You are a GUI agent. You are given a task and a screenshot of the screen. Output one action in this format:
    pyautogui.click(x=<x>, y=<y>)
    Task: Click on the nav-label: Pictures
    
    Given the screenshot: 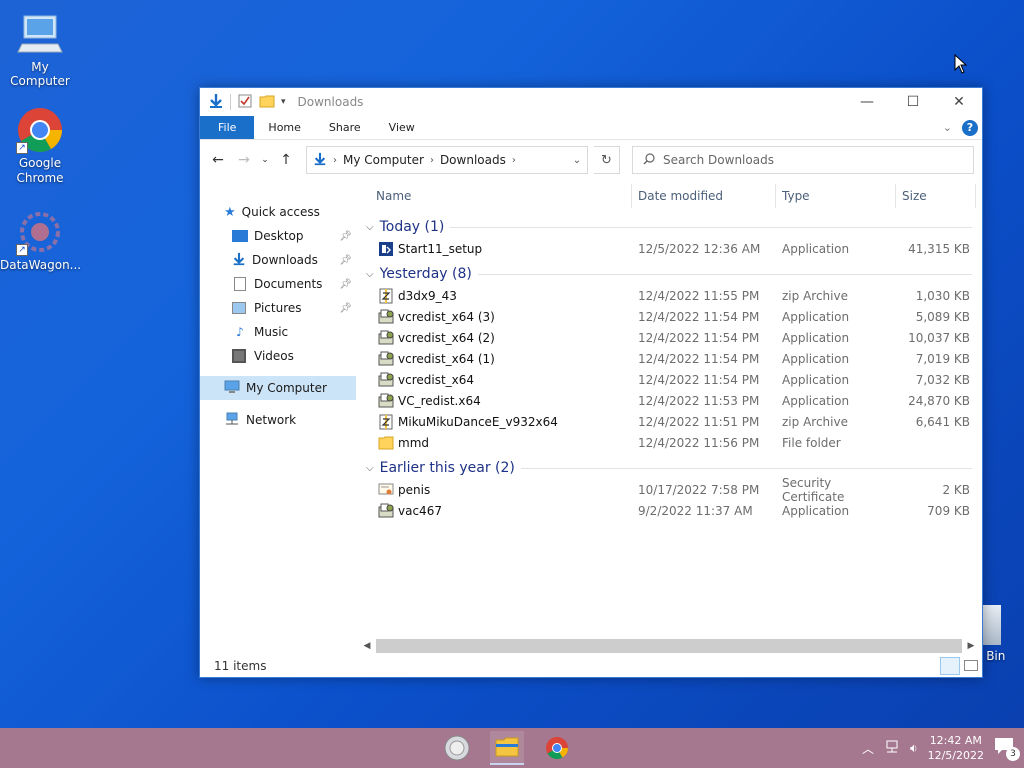 What is the action you would take?
    pyautogui.click(x=278, y=308)
    